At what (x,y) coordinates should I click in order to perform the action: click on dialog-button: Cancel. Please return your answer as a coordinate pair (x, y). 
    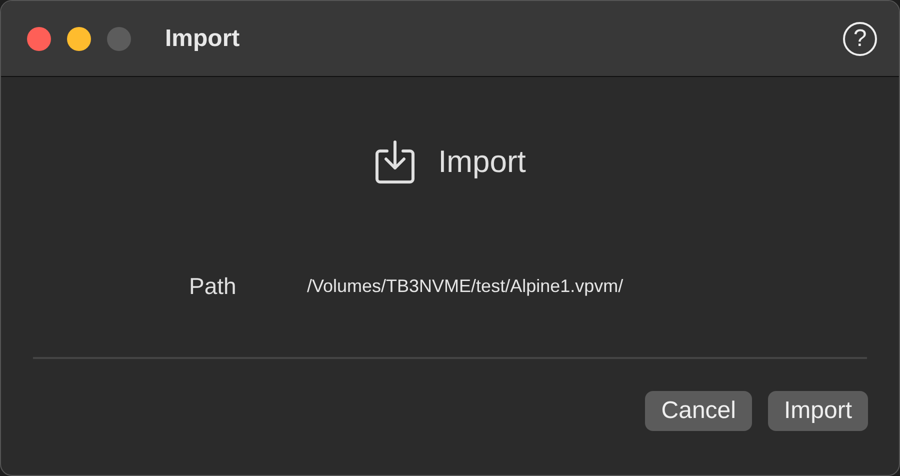
    Looking at the image, I should click on (698, 411).